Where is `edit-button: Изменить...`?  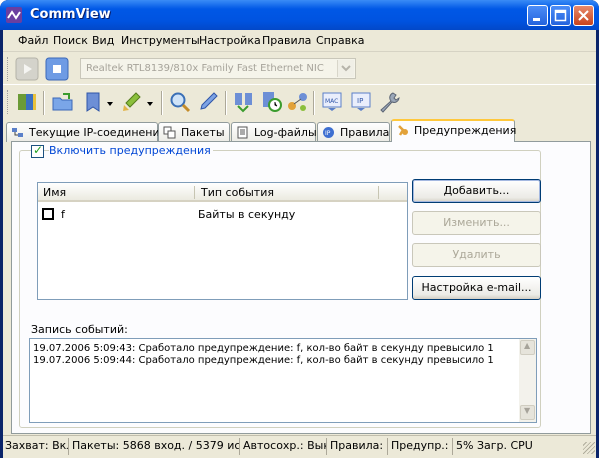 edit-button: Изменить... is located at coordinates (476, 223).